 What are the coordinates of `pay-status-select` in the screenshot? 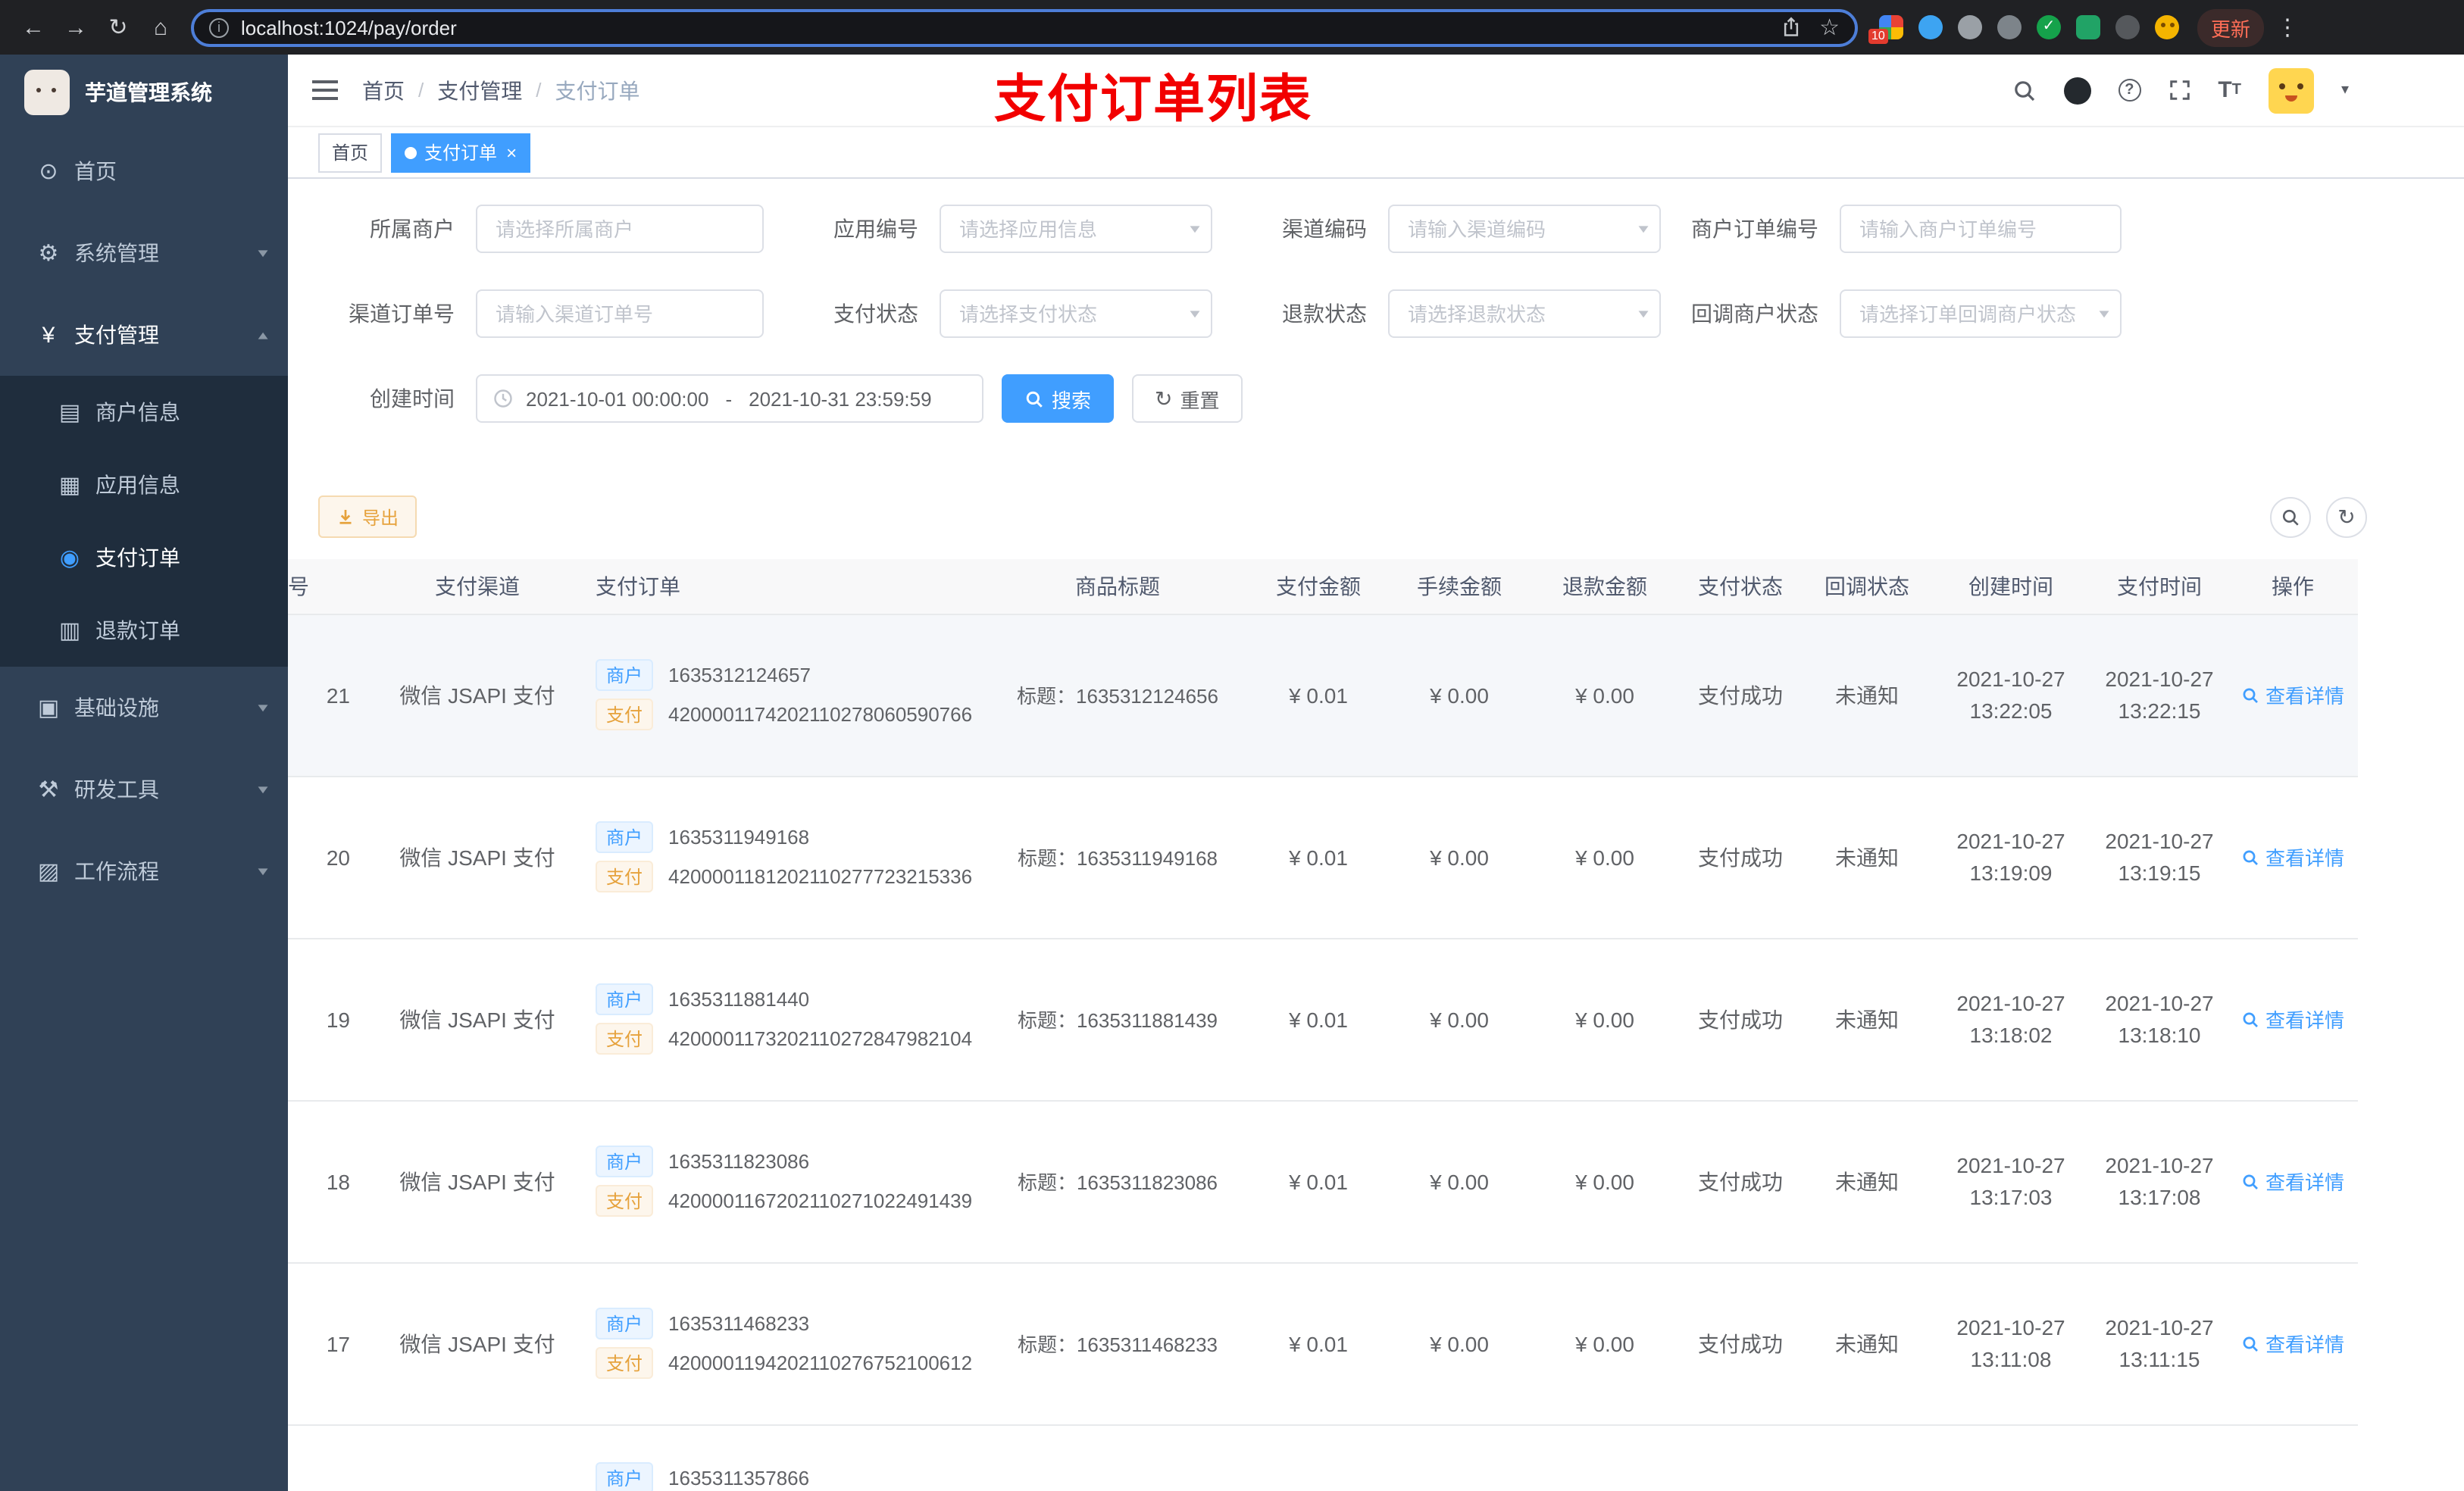 It's located at (1076, 313).